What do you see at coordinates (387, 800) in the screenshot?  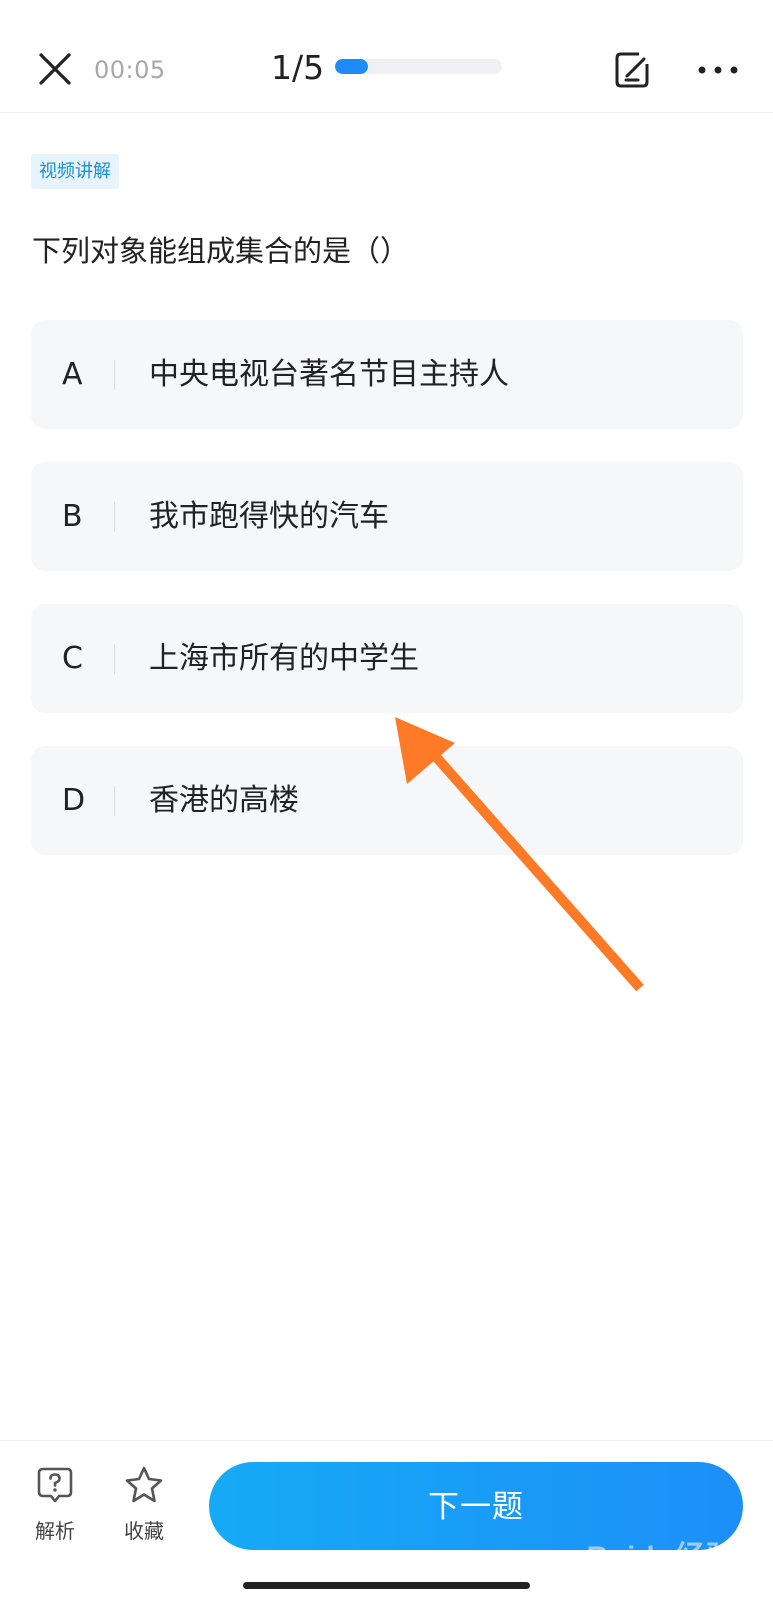 I see `option-d: D 香港的高楼` at bounding box center [387, 800].